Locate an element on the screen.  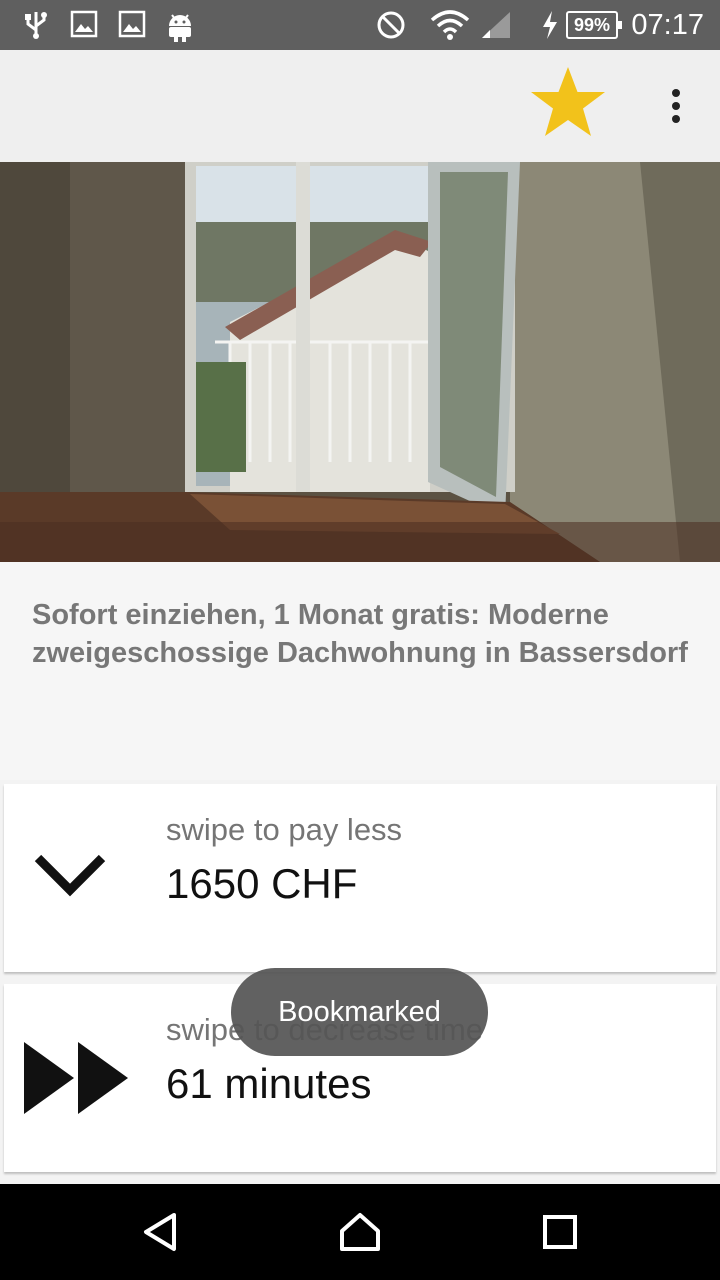
back-icon is located at coordinates (160, 1232).